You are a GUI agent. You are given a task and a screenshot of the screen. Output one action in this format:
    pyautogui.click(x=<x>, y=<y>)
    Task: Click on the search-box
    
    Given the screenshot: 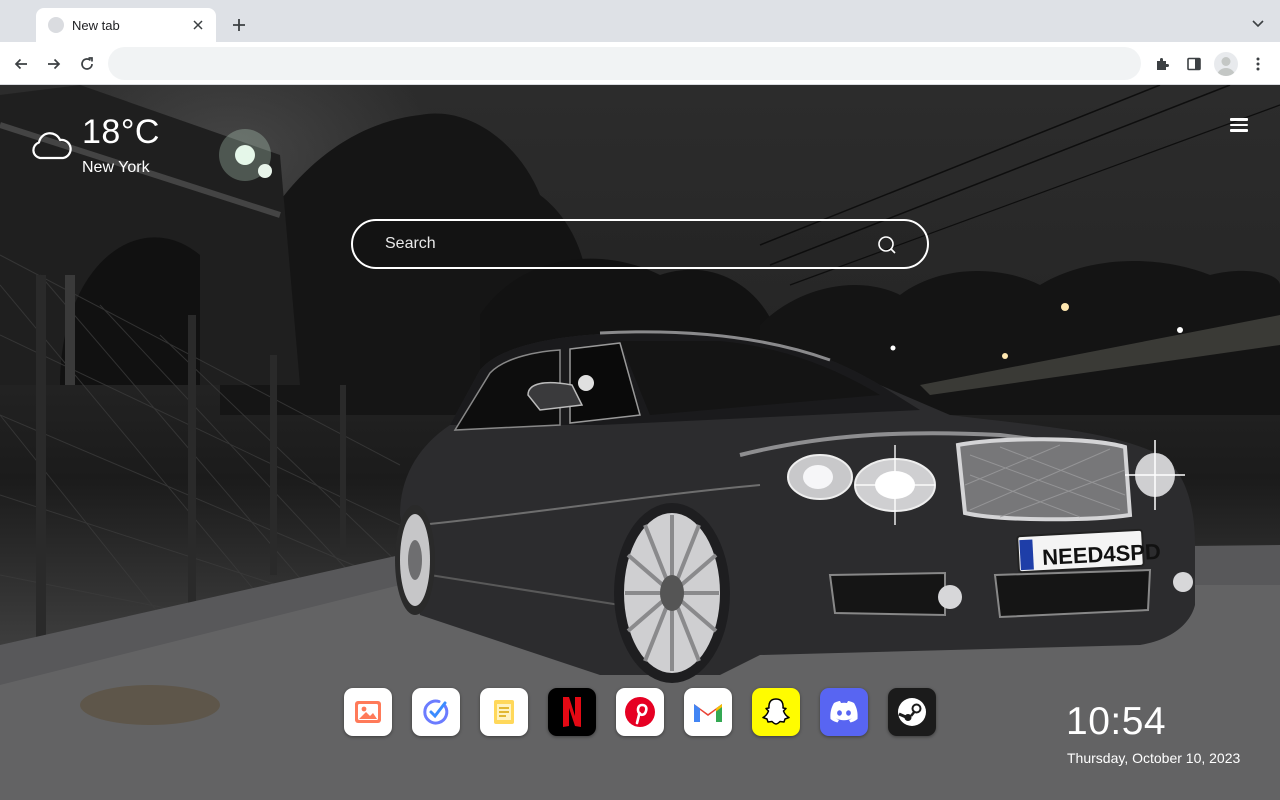 What is the action you would take?
    pyautogui.click(x=640, y=244)
    